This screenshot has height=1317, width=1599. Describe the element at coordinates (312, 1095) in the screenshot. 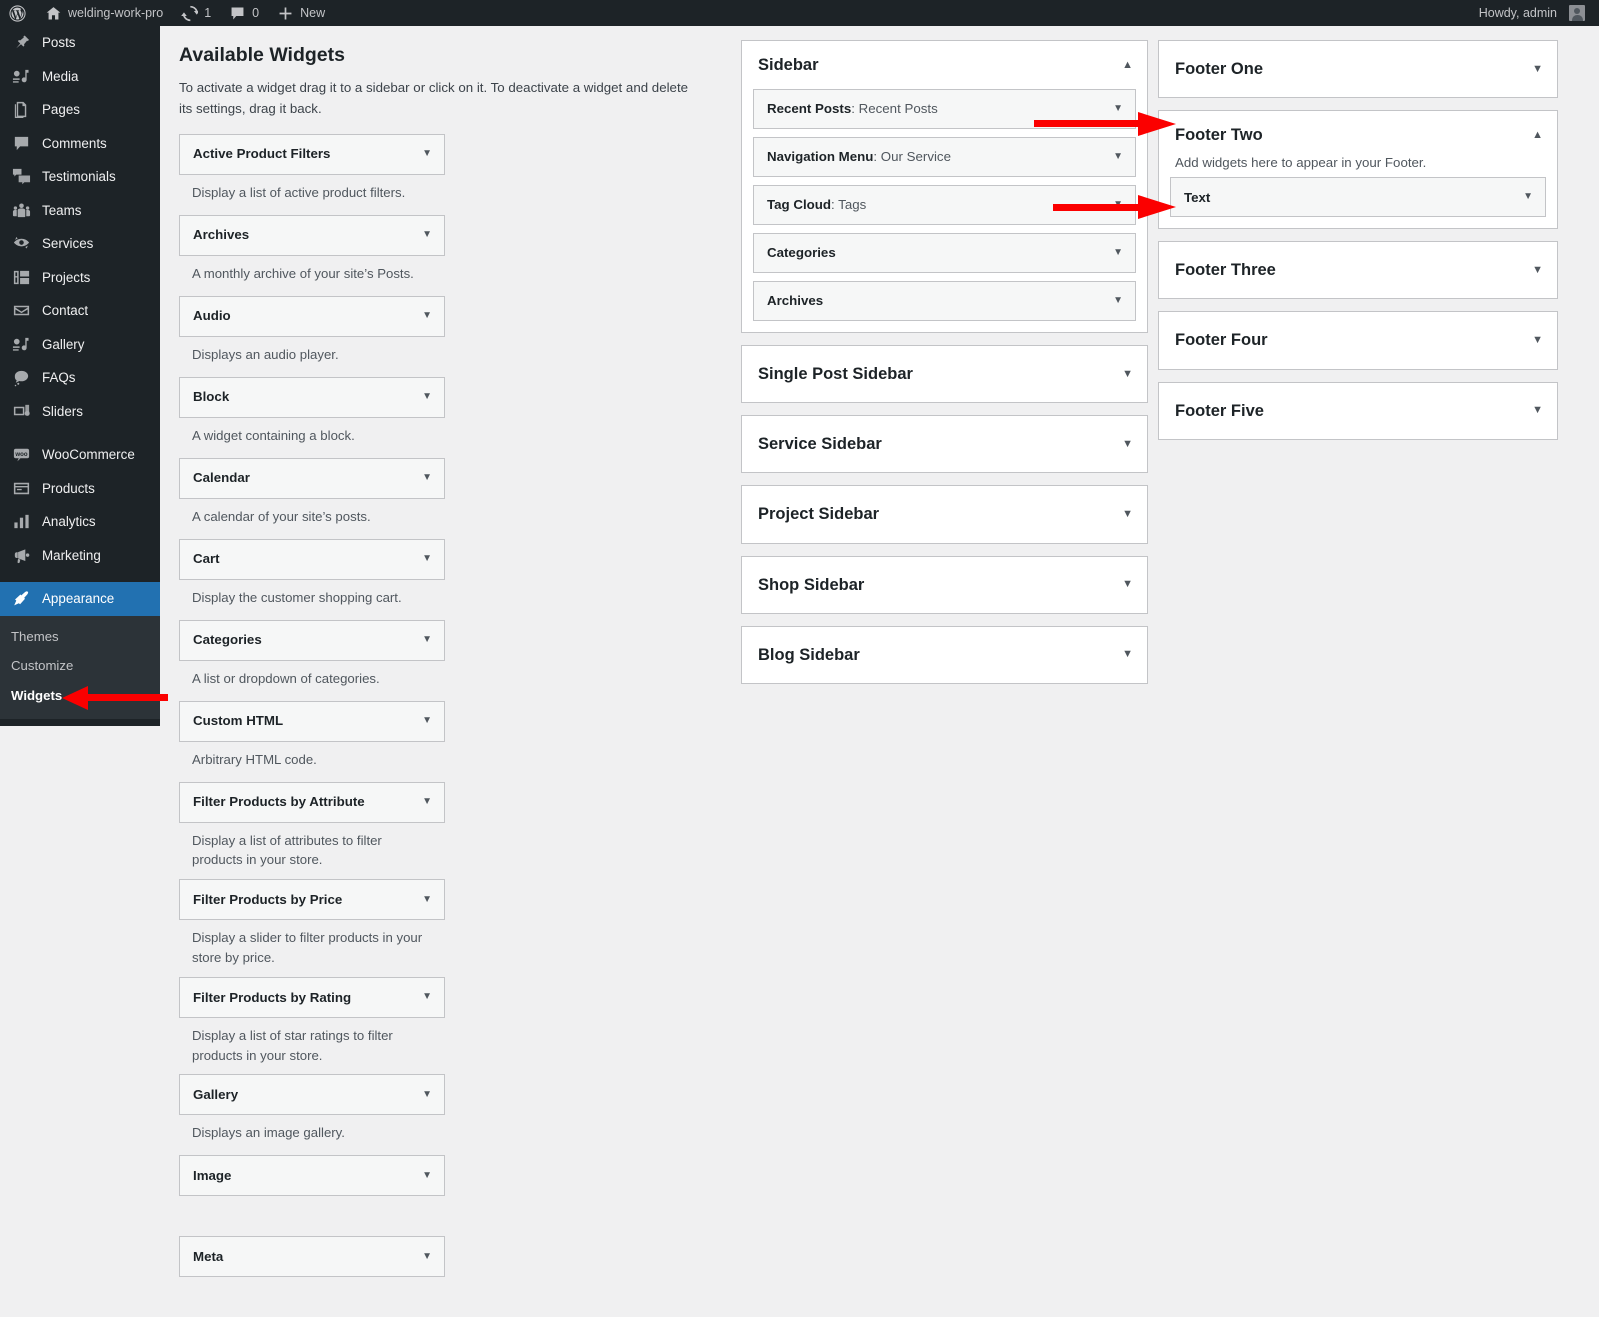

I see `widget-box: Gallery ▼` at that location.